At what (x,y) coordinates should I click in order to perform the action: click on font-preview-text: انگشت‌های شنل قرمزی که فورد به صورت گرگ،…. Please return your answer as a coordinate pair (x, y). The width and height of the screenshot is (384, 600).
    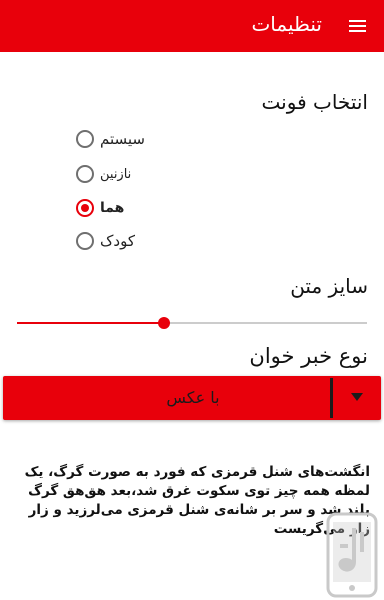
    Looking at the image, I should click on (197, 500).